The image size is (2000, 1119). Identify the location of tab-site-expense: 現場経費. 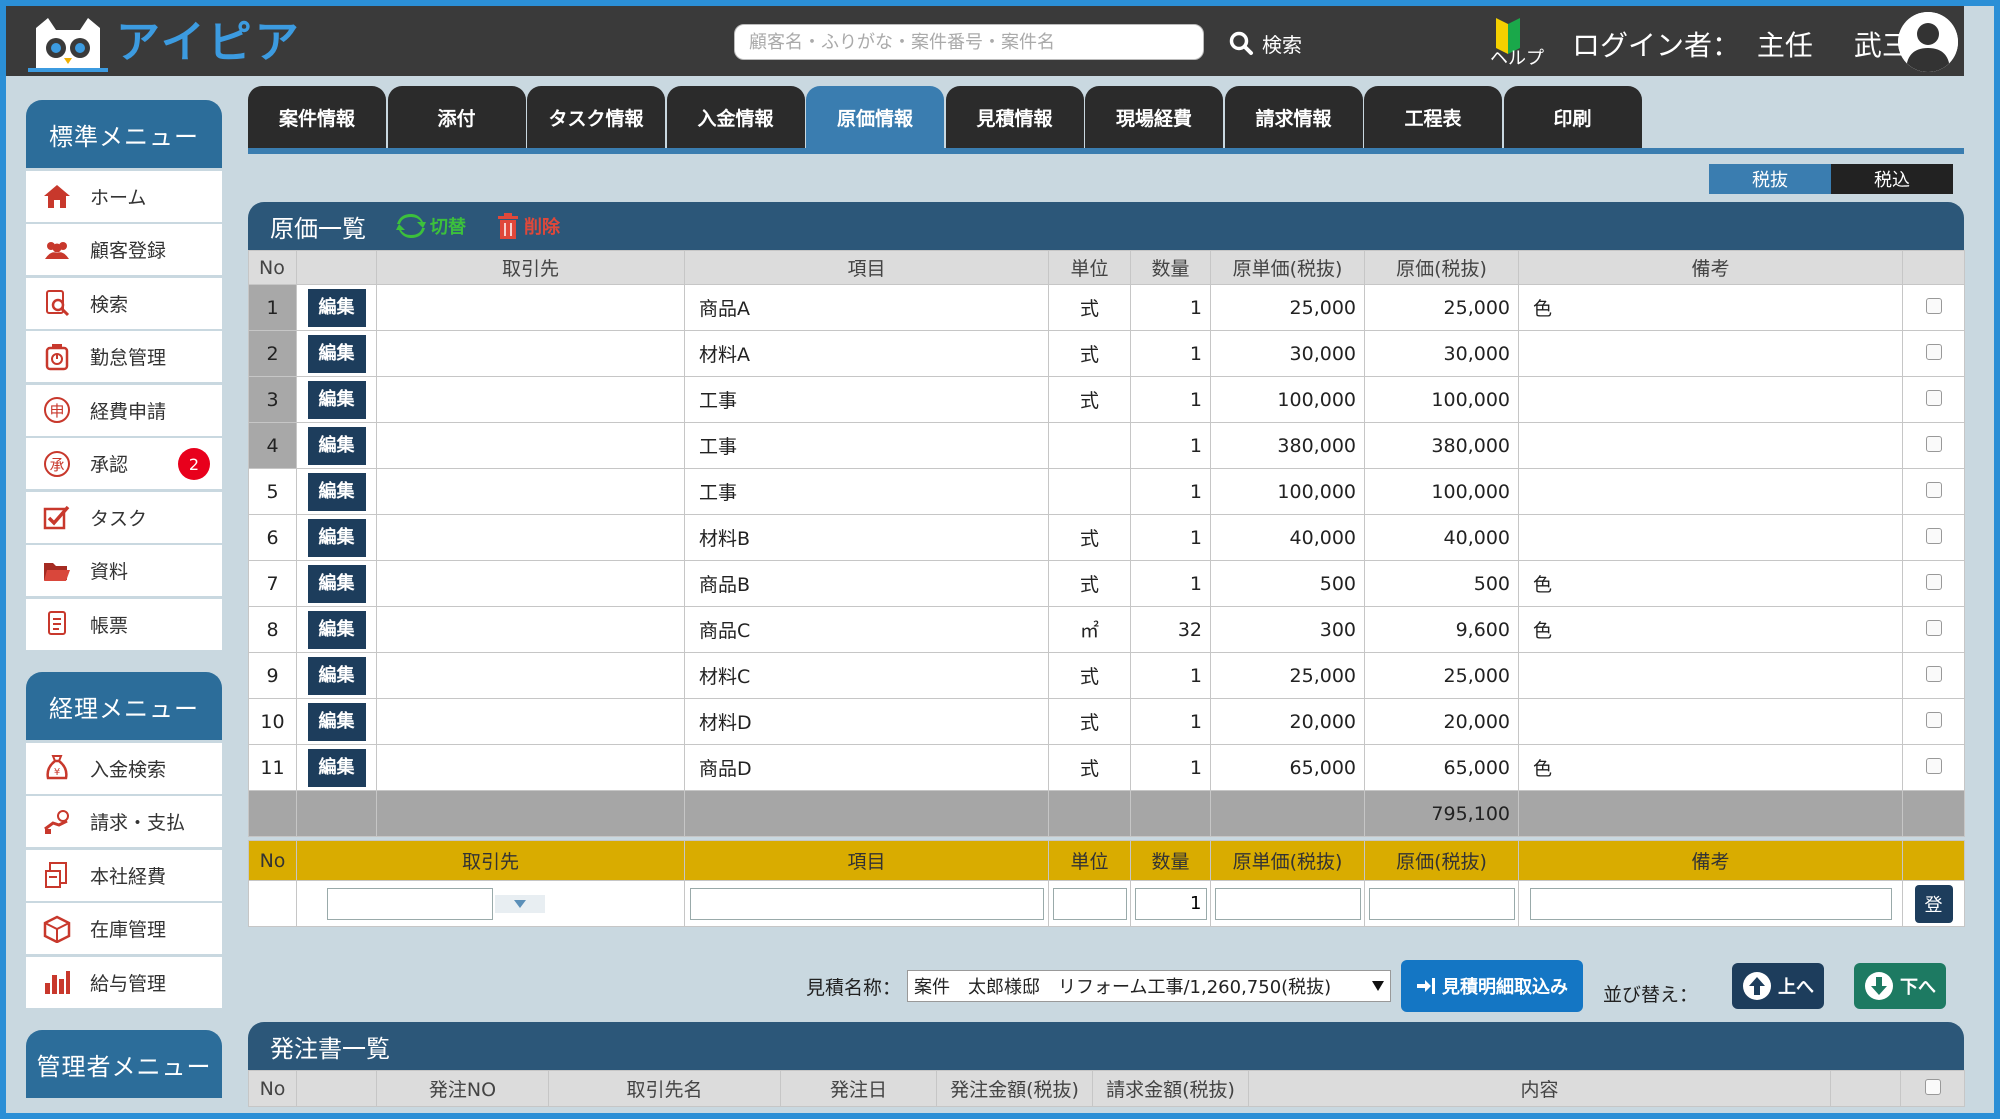
(1154, 117).